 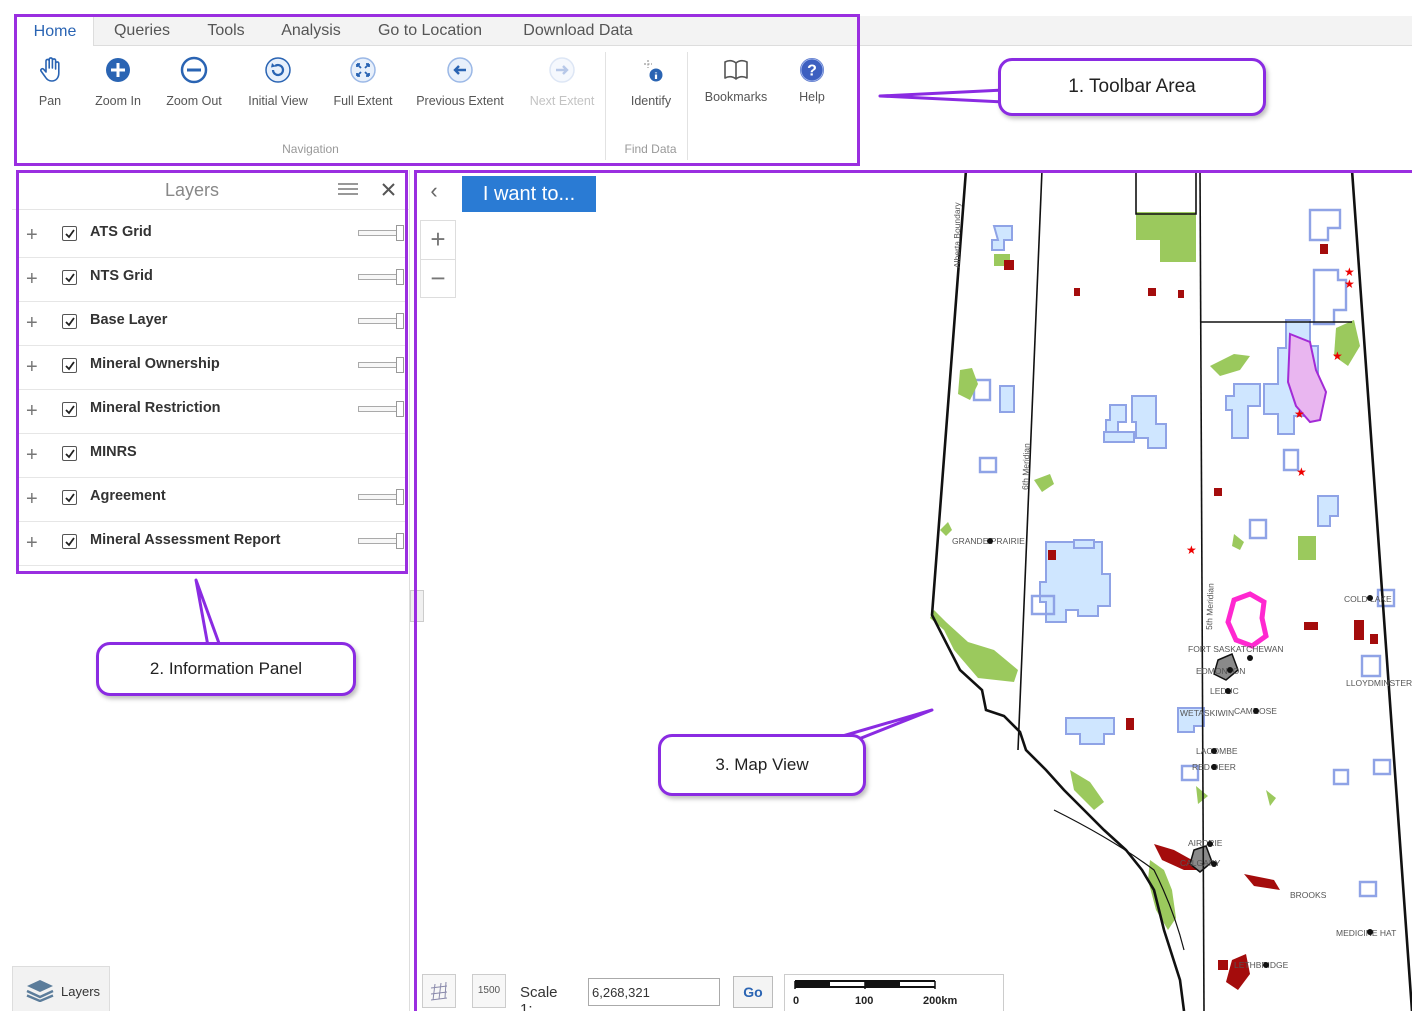 I want to click on callout-panel: 2. Information Panel, so click(x=226, y=669).